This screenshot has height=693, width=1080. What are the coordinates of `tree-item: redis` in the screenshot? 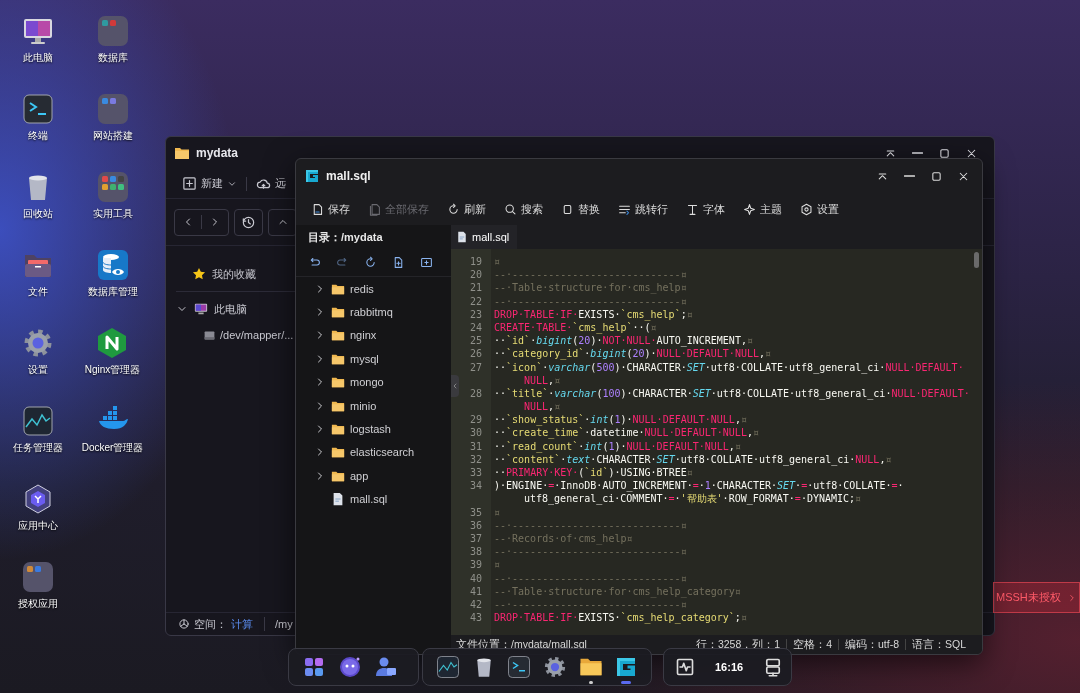 It's located at (373, 289).